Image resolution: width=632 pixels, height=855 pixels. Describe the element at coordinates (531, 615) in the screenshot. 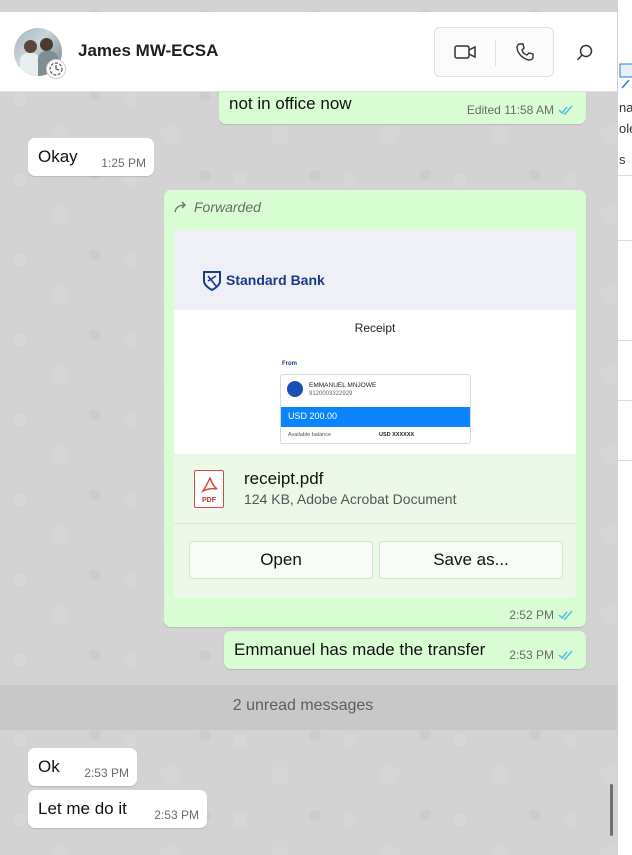

I see `message-time: 2:52 PM` at that location.